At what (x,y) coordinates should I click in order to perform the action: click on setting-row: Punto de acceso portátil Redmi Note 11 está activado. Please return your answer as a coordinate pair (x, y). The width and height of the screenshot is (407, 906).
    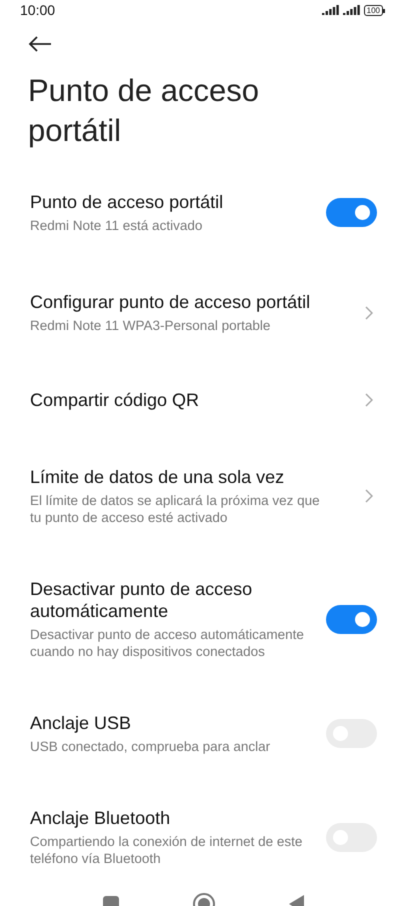
    Looking at the image, I should click on (203, 225).